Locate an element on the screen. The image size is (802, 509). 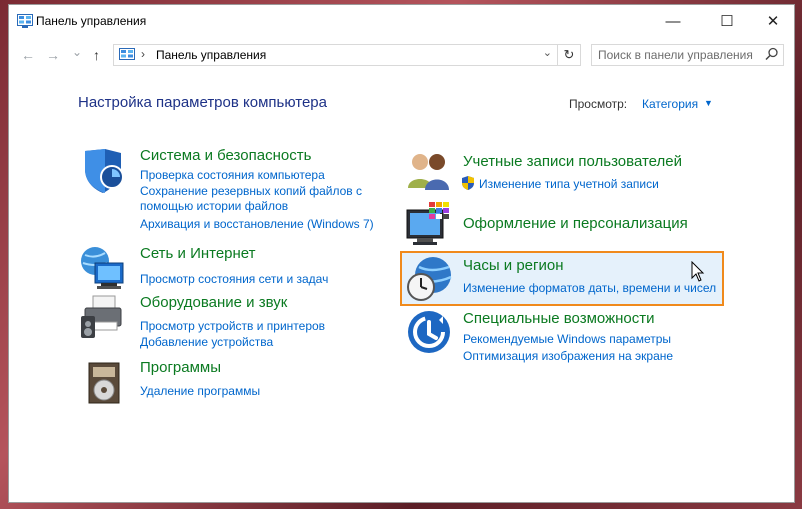
close-button: ✕ is located at coordinates (773, 21).